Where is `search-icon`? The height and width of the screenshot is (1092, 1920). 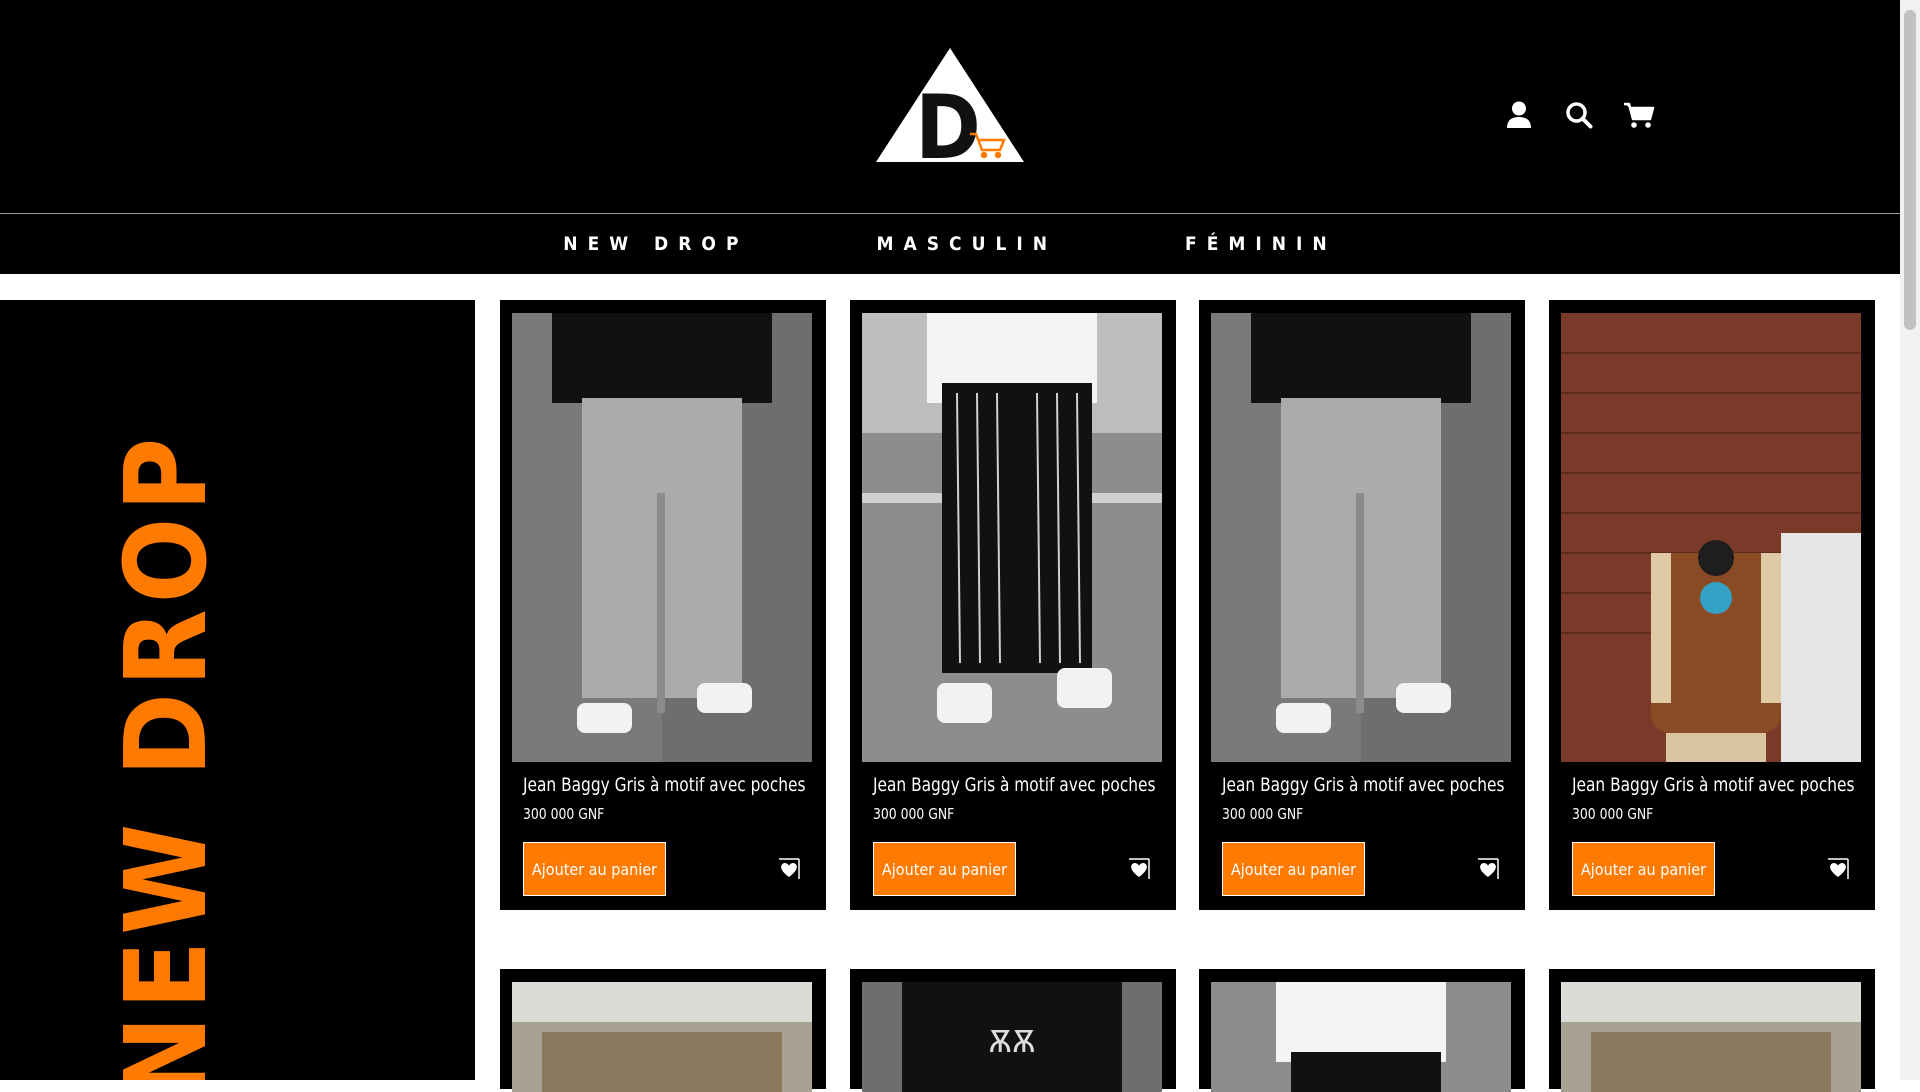
search-icon is located at coordinates (1579, 115).